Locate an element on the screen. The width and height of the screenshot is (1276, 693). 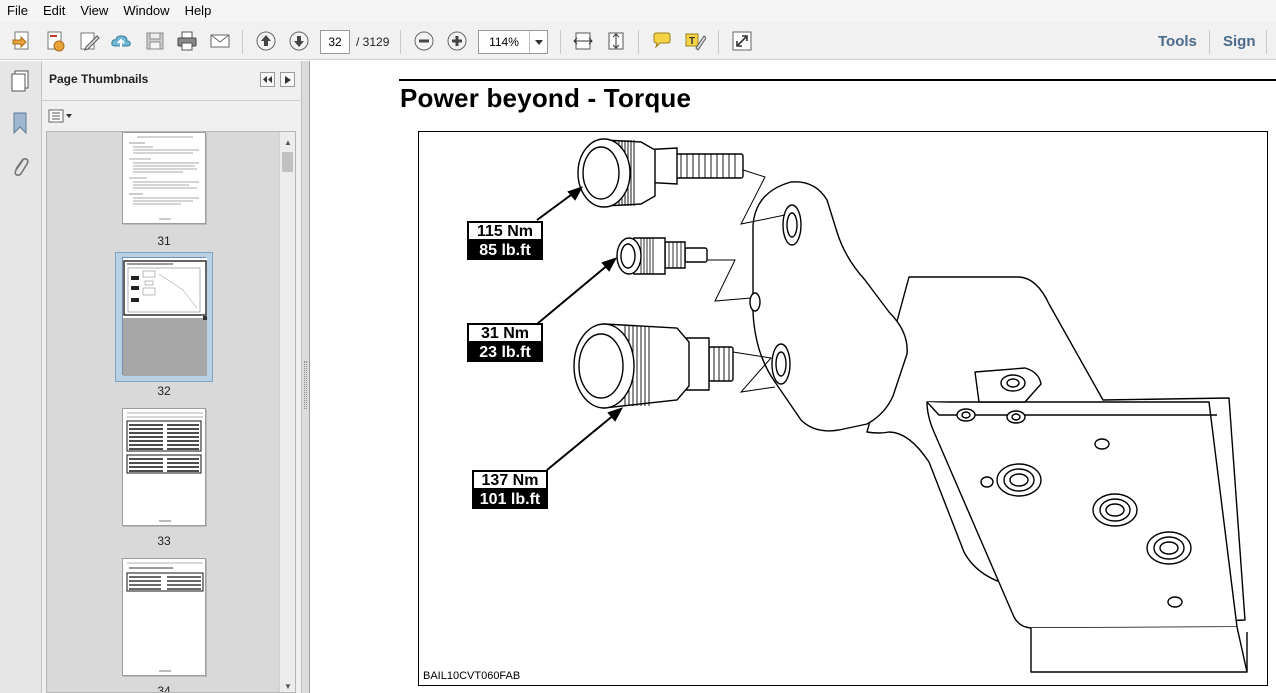
highlighter-icon: T is located at coordinates (695, 42).